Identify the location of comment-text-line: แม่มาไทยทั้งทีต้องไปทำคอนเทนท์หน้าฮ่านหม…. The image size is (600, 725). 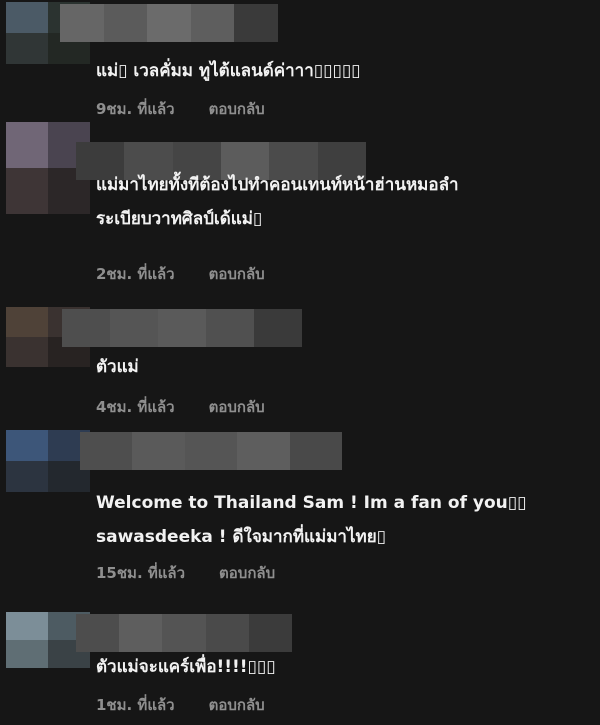
(277, 185).